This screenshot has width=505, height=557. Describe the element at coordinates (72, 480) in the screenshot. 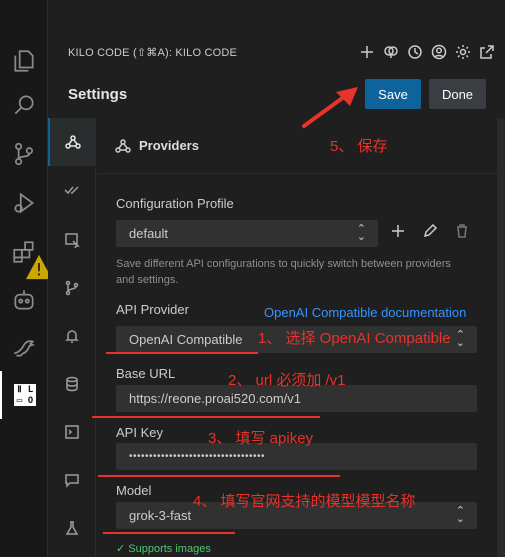

I see `prompts-icon` at that location.